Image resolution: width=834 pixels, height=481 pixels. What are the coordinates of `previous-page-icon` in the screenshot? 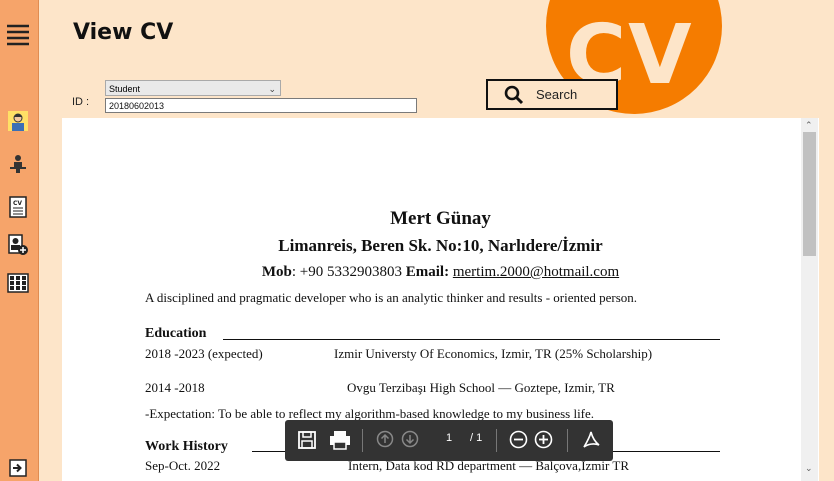 It's located at (385, 441).